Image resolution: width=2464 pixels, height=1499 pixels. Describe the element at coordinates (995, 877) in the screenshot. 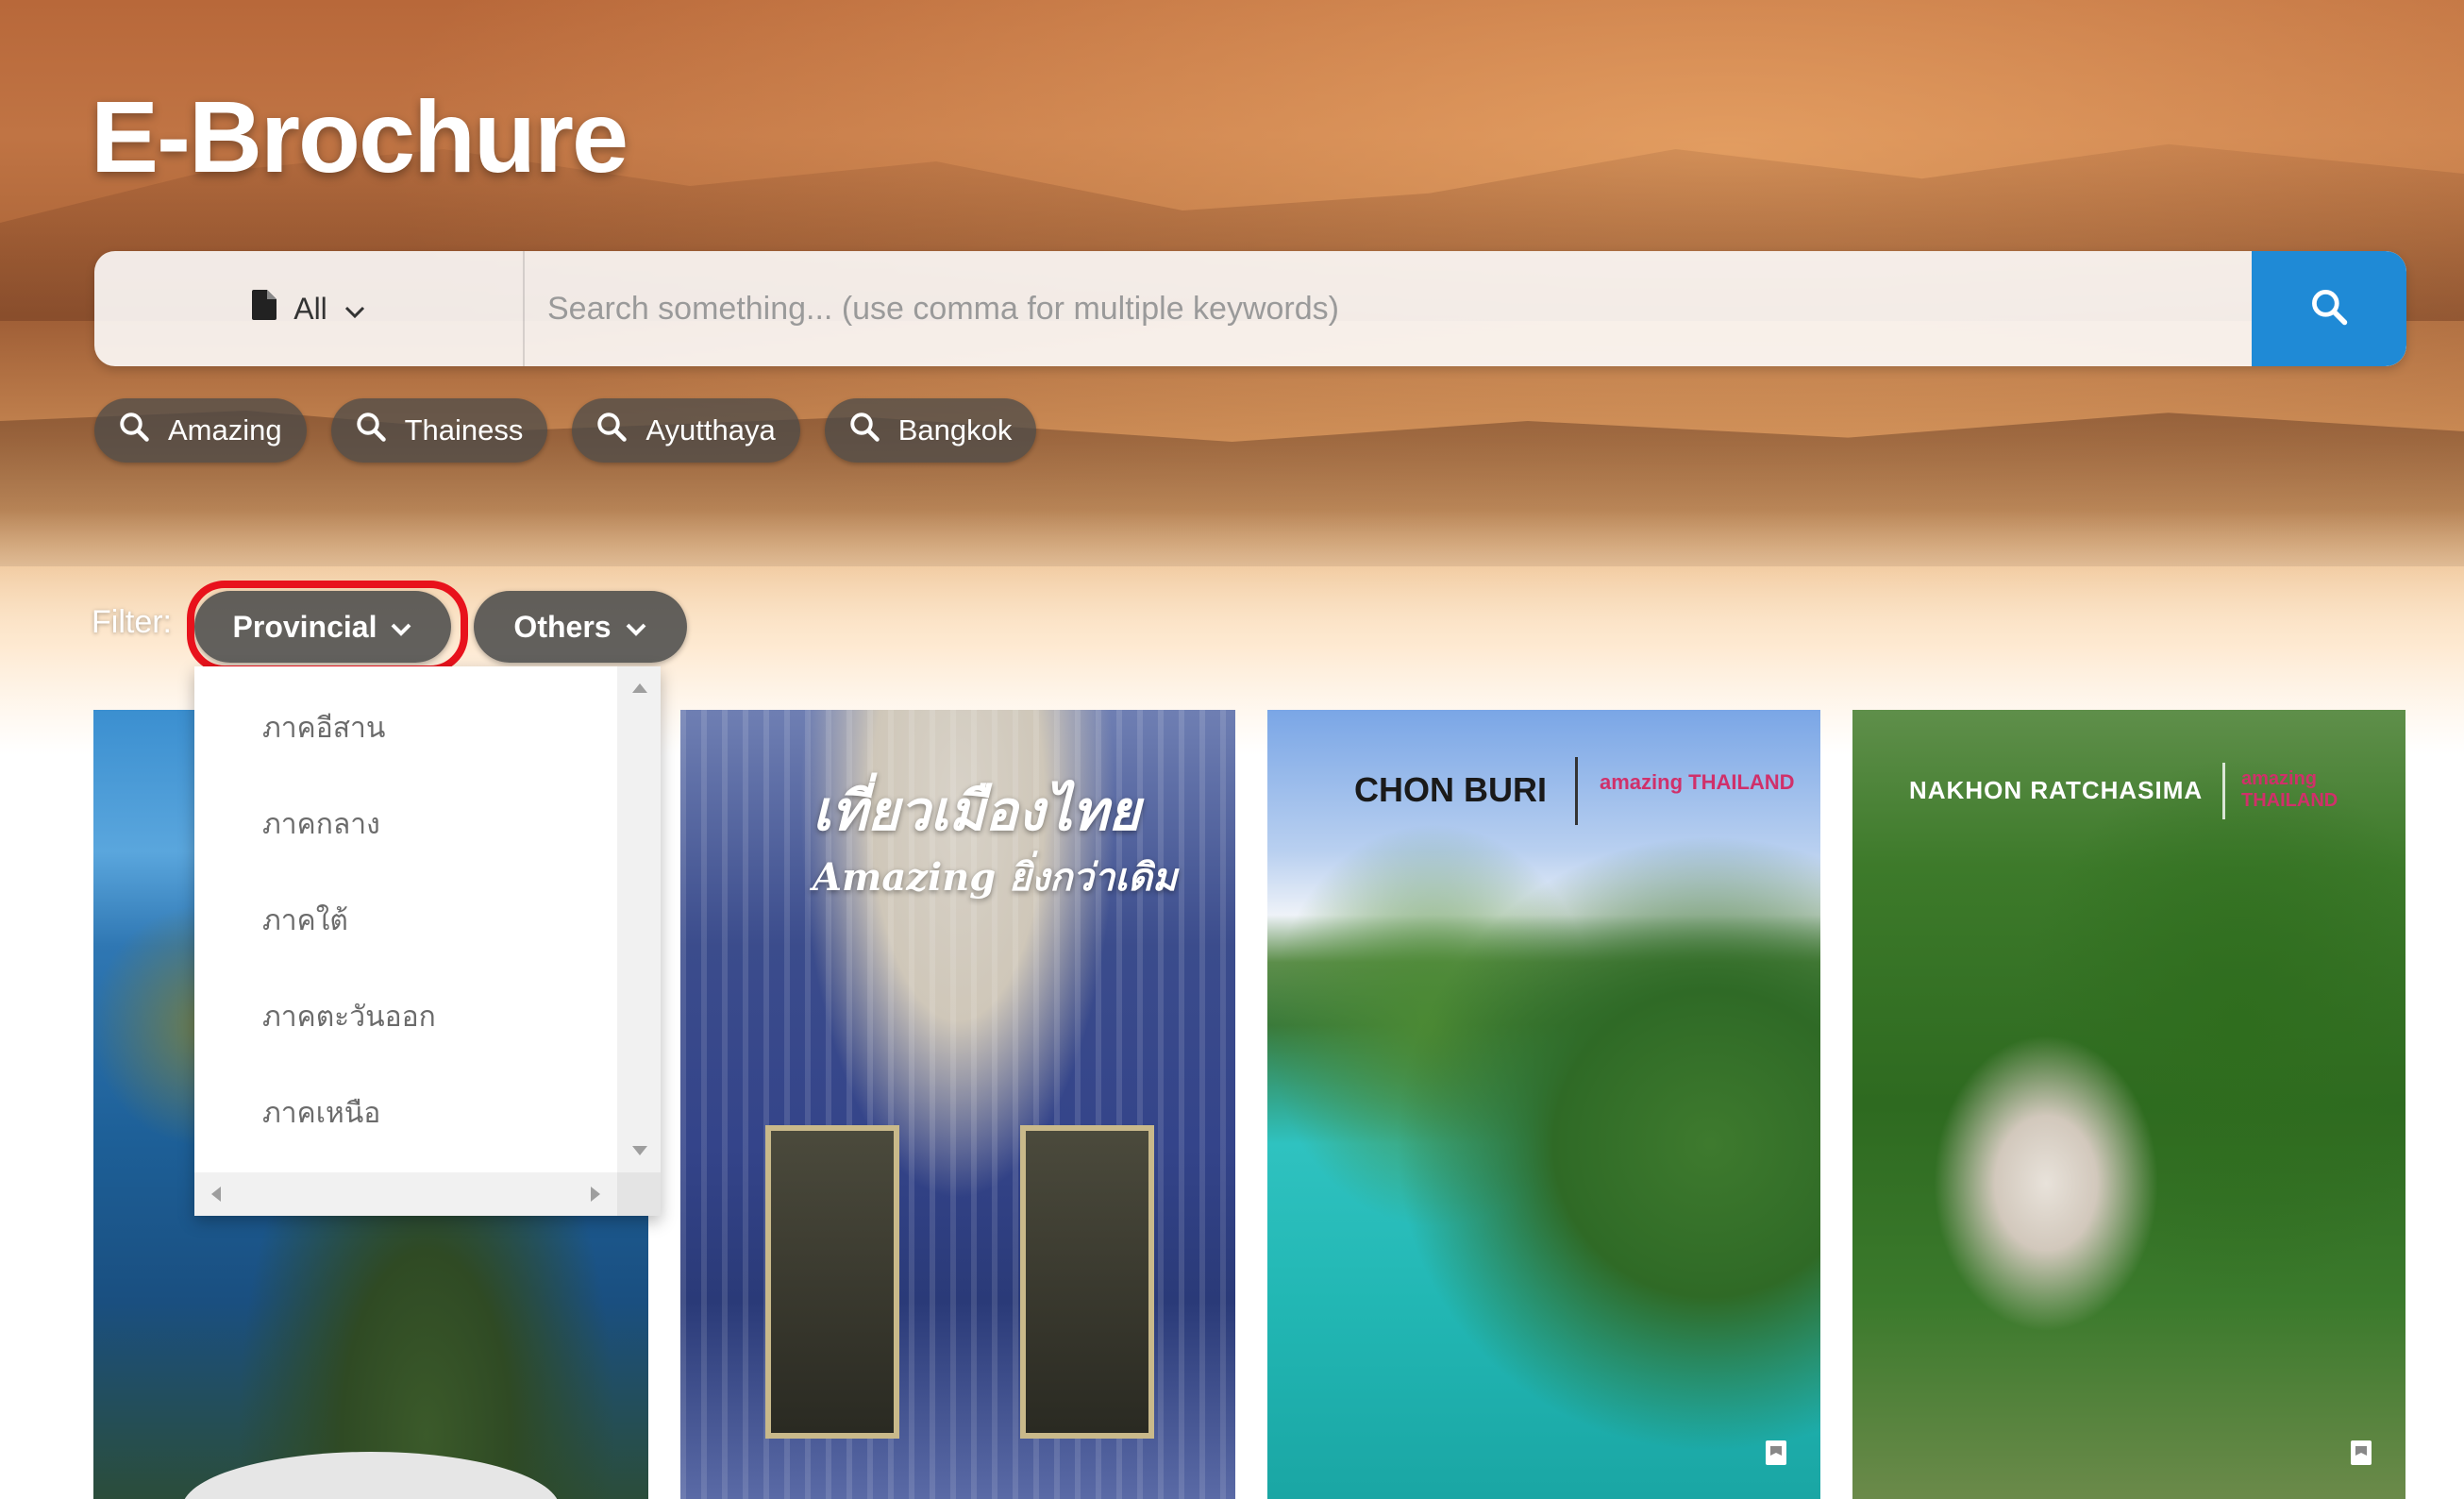

I see `brochure-subtitle: Amazing ยิ่งกว่าเดิม` at that location.